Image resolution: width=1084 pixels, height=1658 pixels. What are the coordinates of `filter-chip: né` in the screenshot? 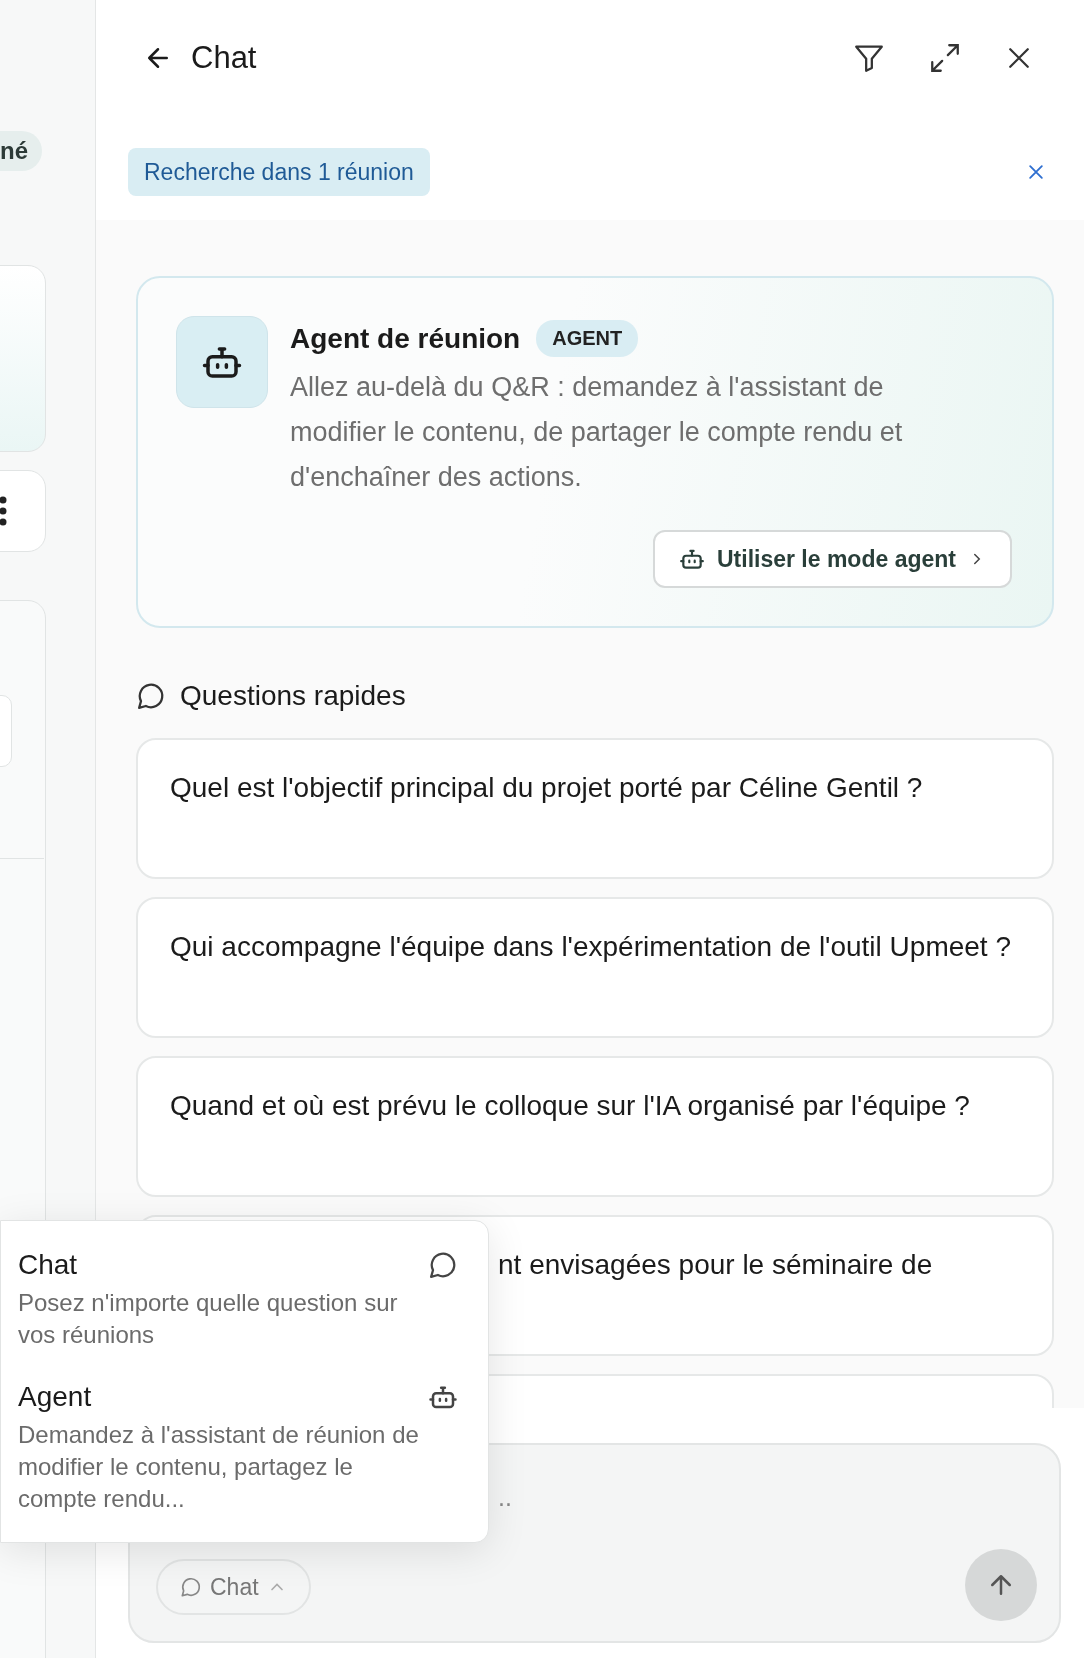 It's located at (21, 151).